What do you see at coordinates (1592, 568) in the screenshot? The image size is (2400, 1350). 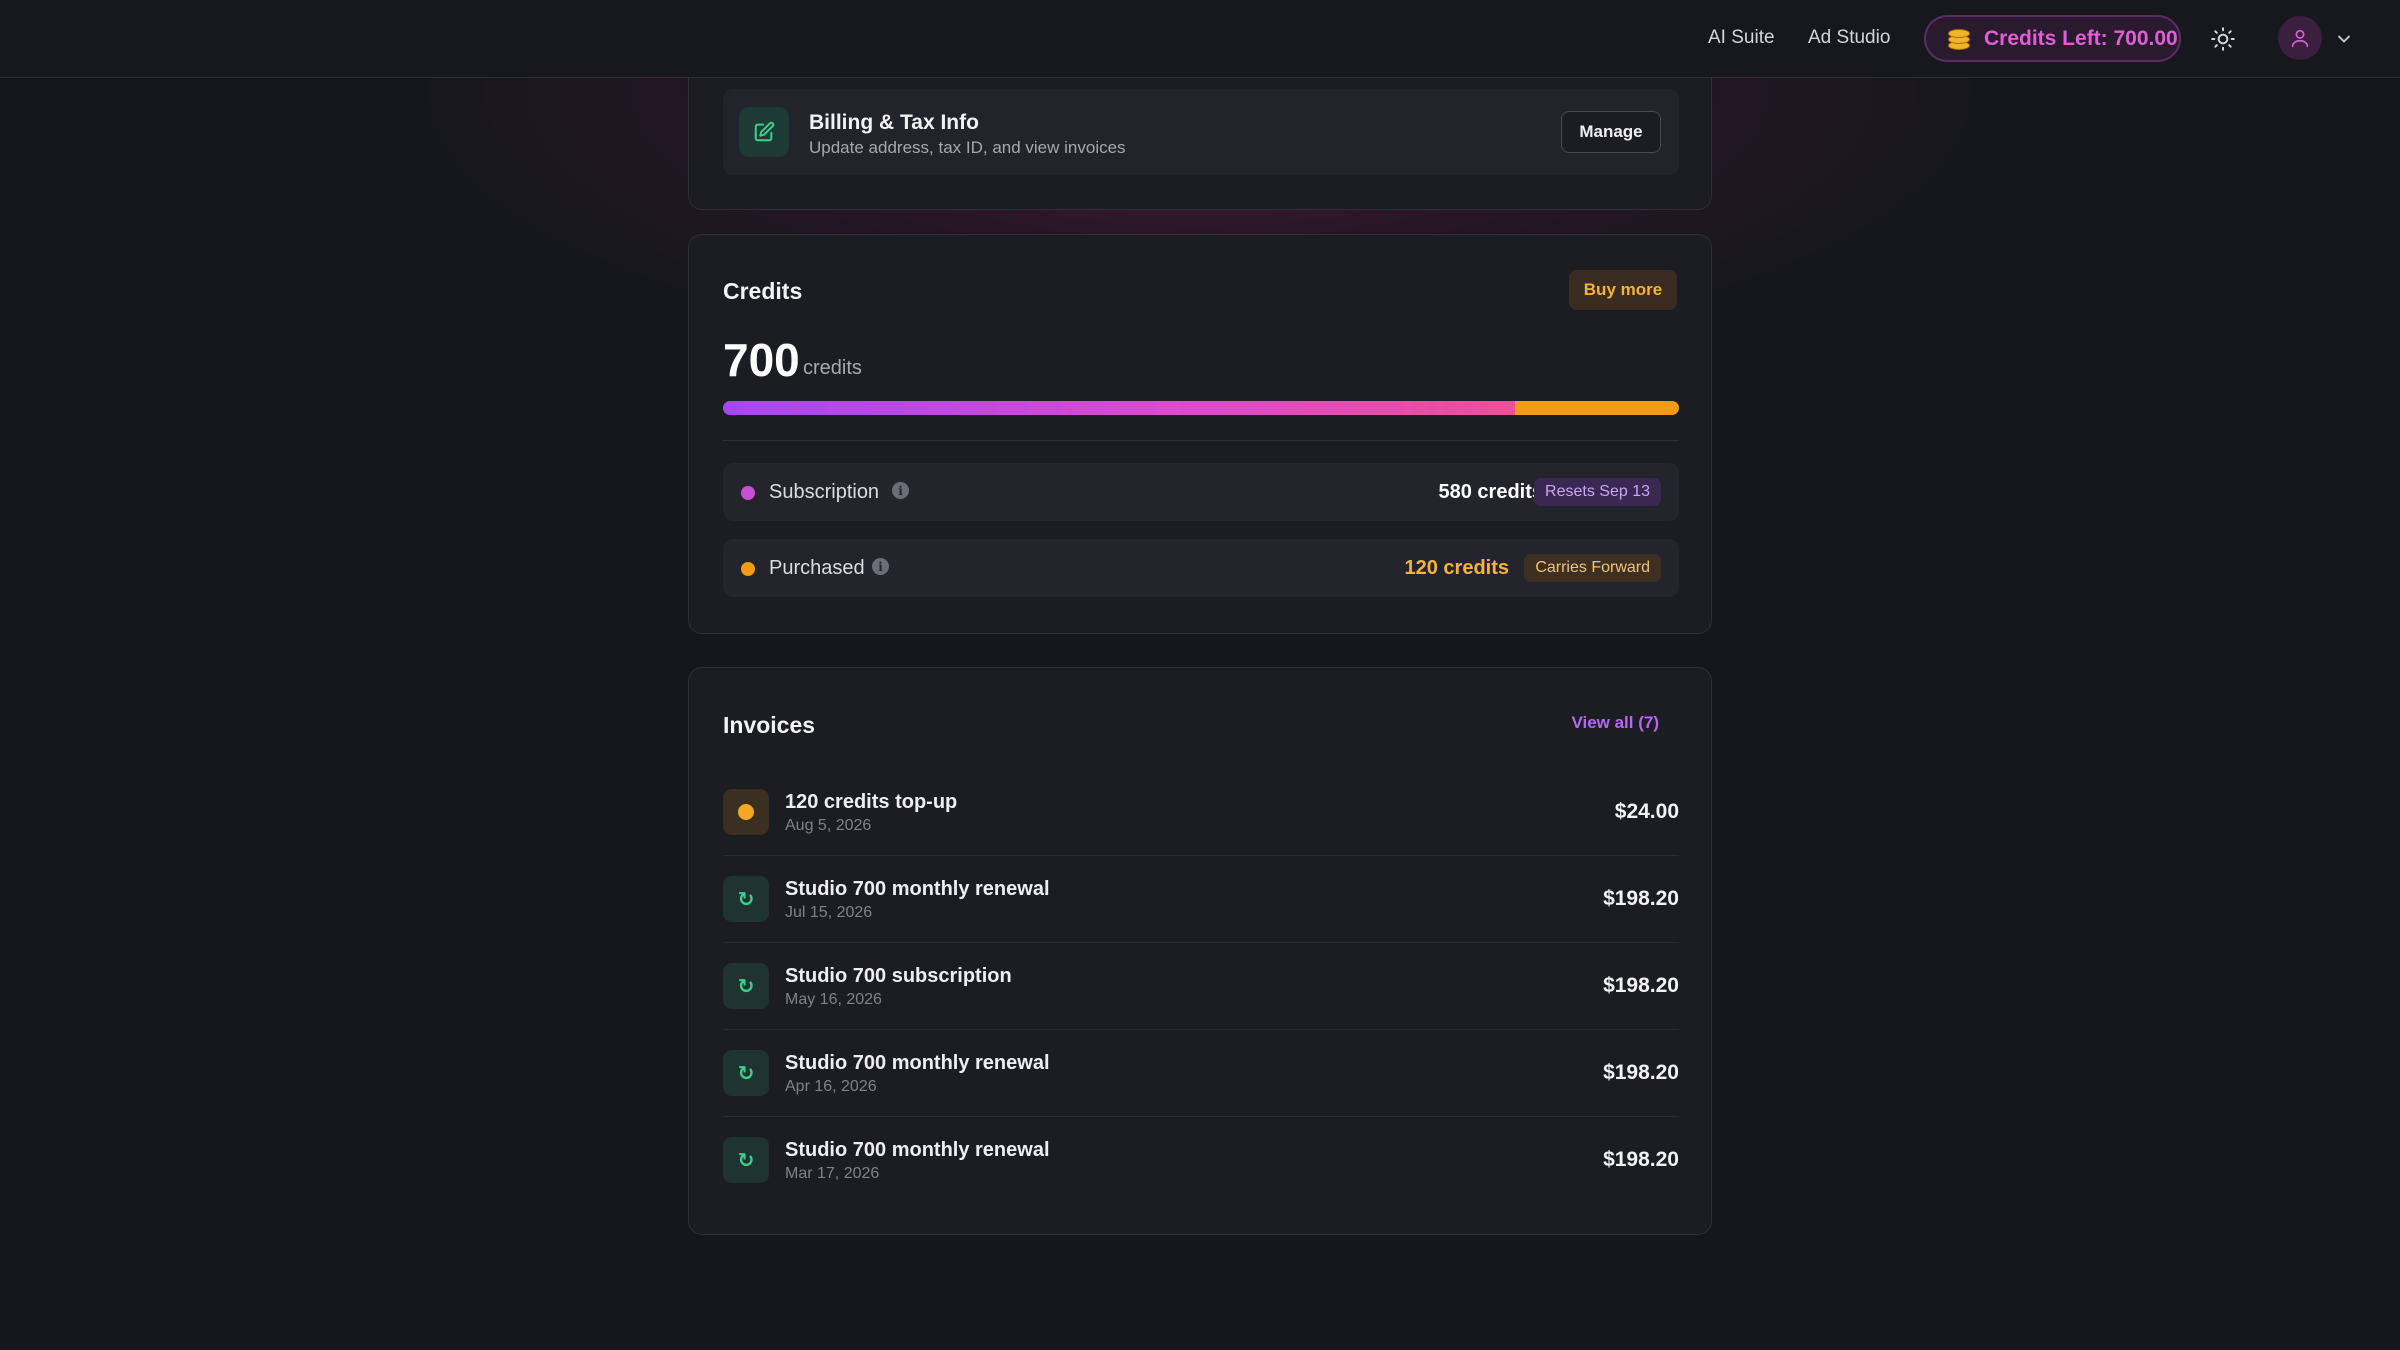 I see `status-badge: Carries Forward` at bounding box center [1592, 568].